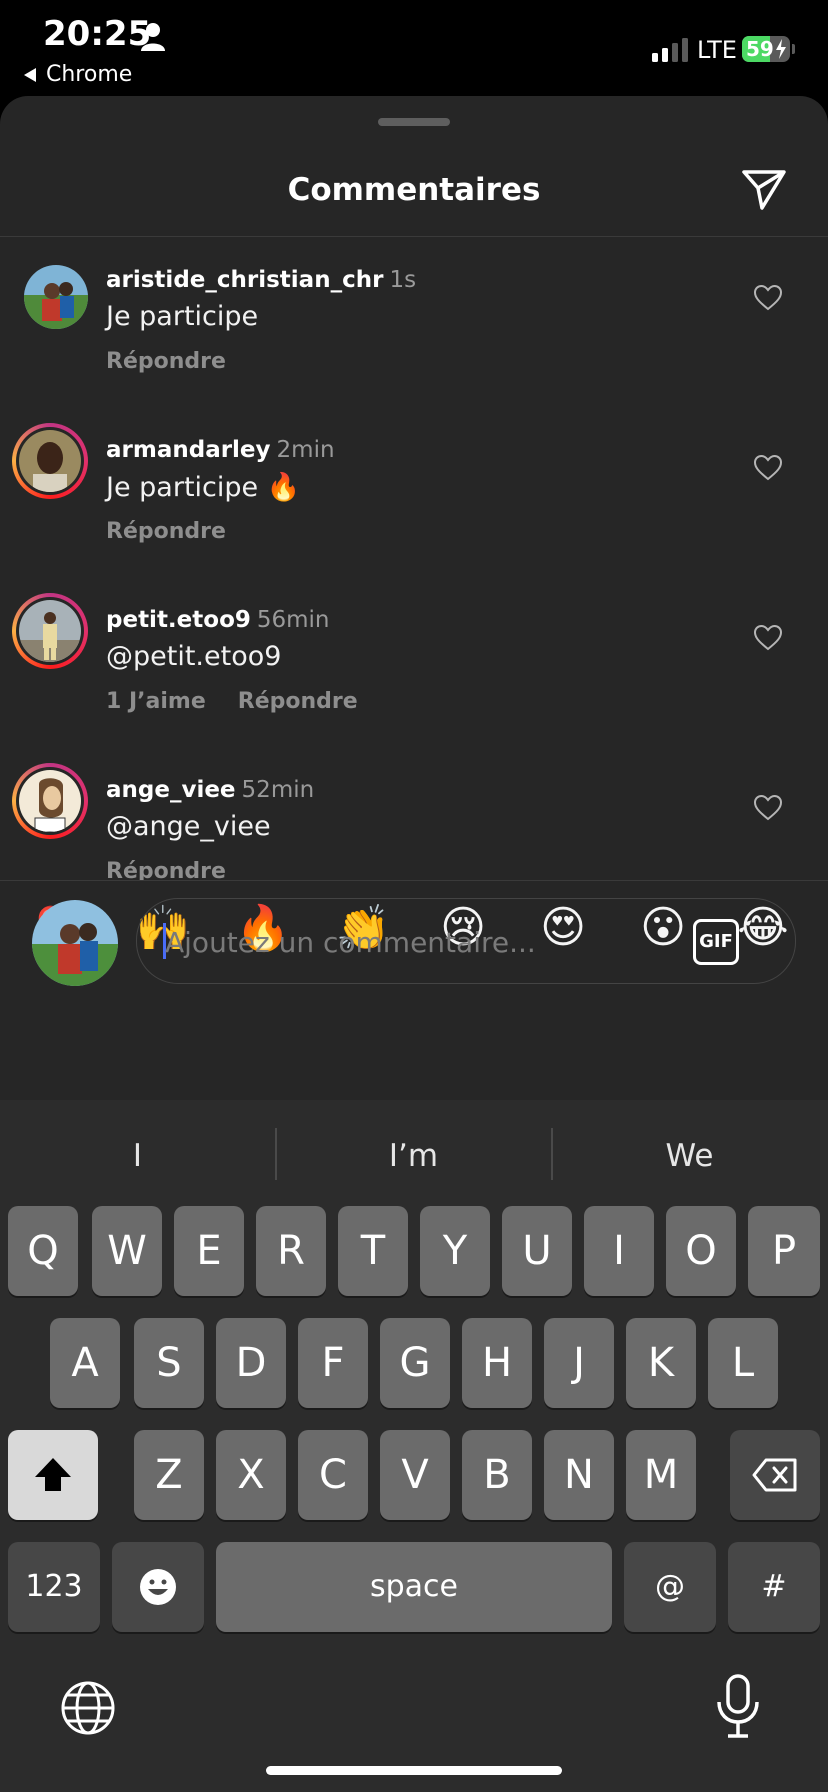 This screenshot has height=1792, width=828. Describe the element at coordinates (619, 1251) in the screenshot. I see `key-i: I` at that location.